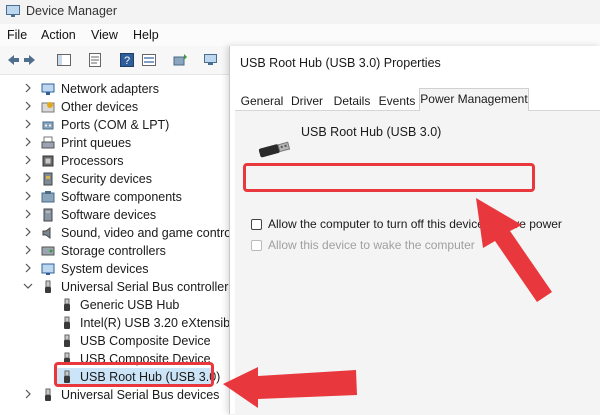  I want to click on tree-category-software-devices: Software devices, so click(115, 215).